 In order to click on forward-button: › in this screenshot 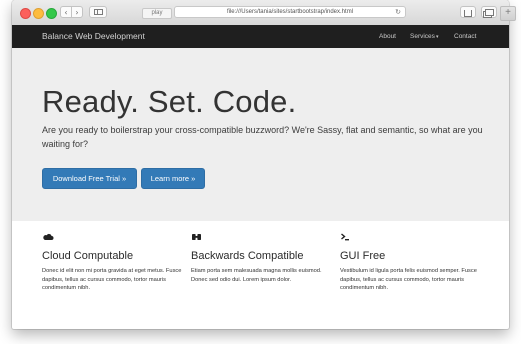, I will do `click(77, 12)`.